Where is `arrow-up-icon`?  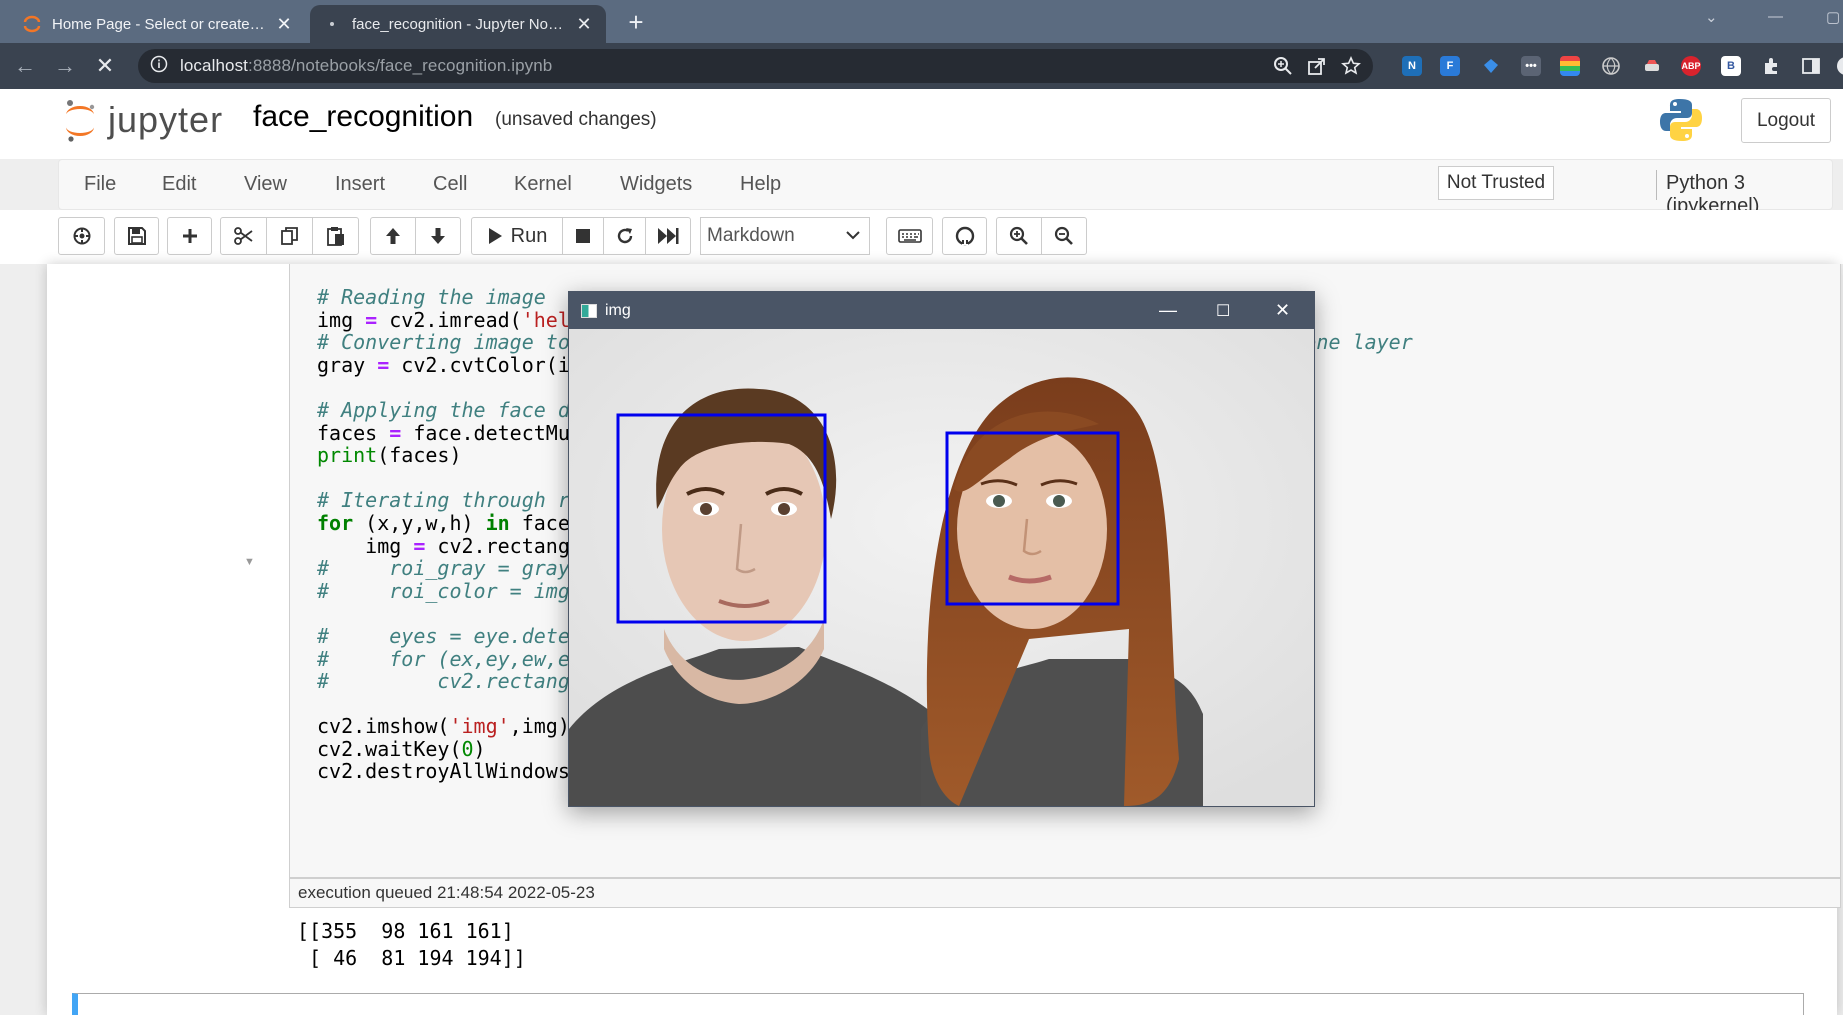 arrow-up-icon is located at coordinates (393, 236).